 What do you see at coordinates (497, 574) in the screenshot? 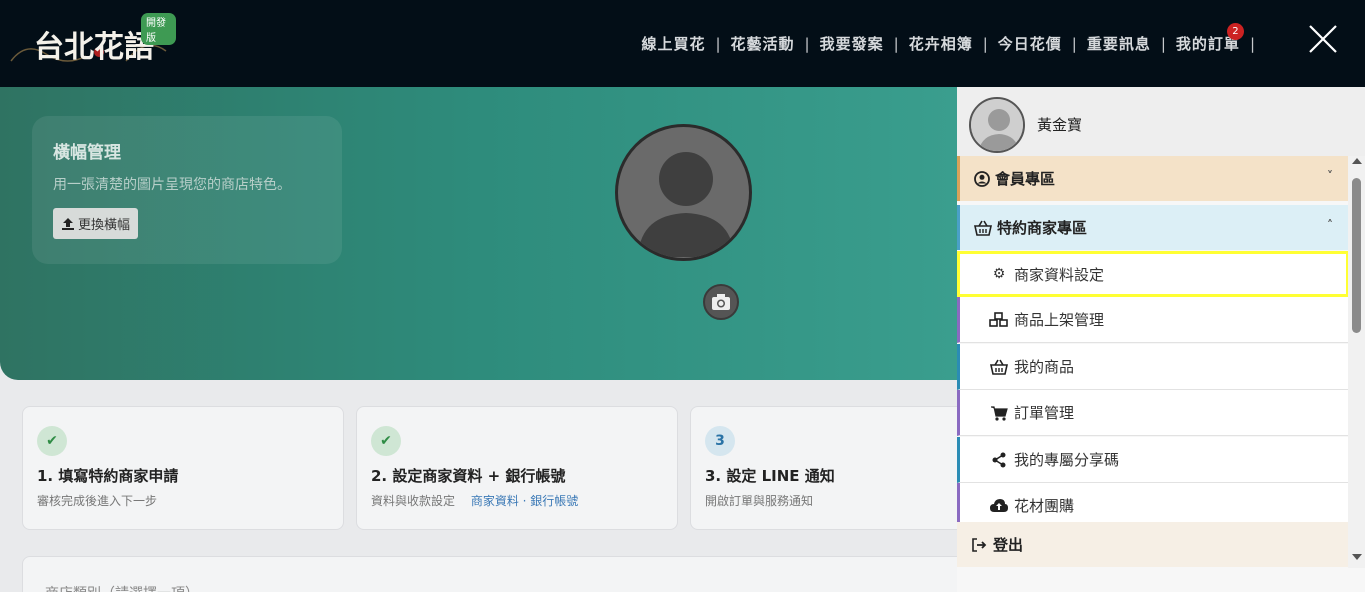
I see `store-category-card: 商店類別（請選擇一項）` at bounding box center [497, 574].